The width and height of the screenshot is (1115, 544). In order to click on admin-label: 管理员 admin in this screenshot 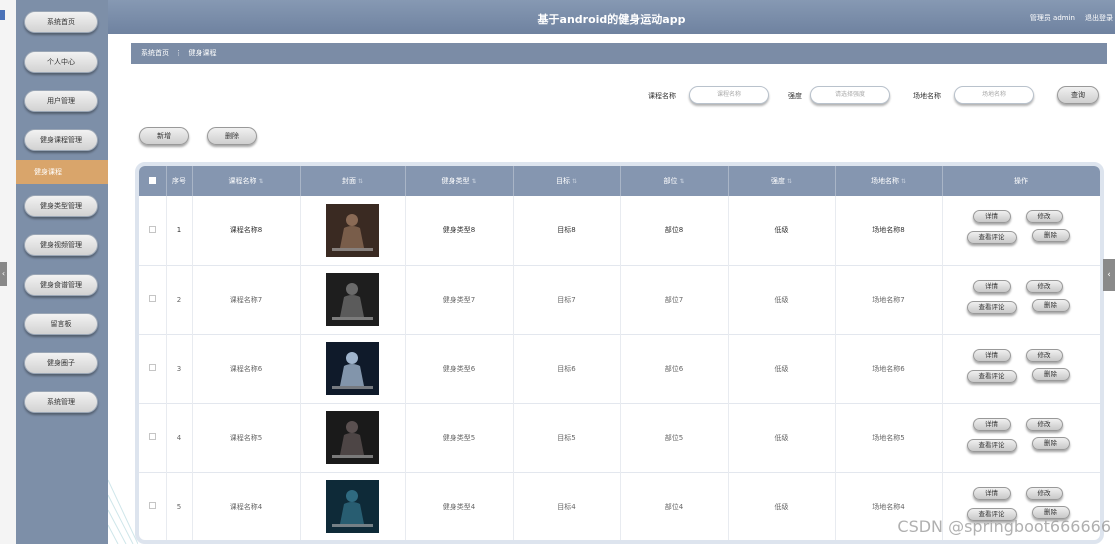, I will do `click(1052, 18)`.